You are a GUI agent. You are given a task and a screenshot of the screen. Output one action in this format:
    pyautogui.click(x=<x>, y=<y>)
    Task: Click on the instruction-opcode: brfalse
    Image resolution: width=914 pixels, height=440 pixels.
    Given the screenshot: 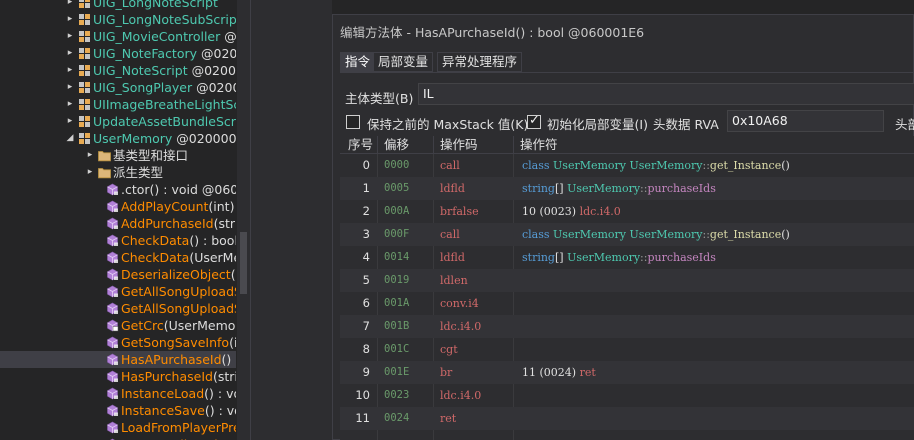 What is the action you would take?
    pyautogui.click(x=459, y=211)
    